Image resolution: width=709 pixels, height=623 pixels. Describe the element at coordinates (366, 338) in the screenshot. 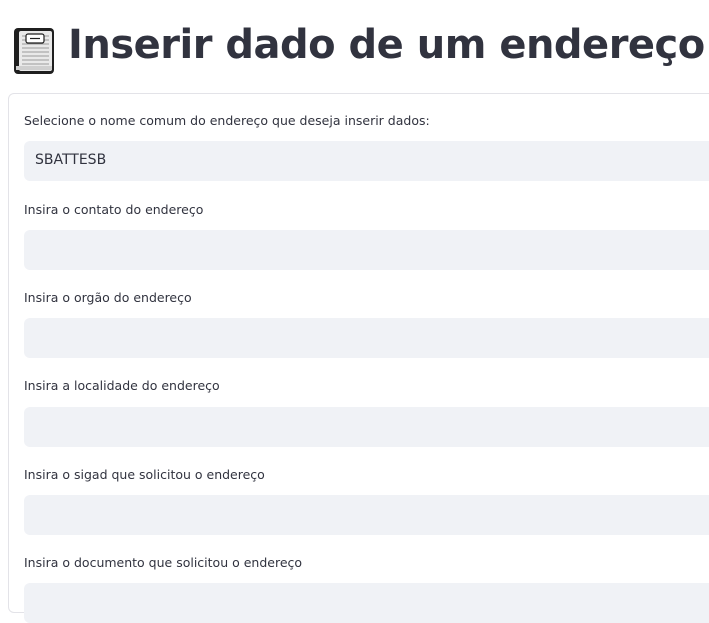

I see `orgao-input` at that location.